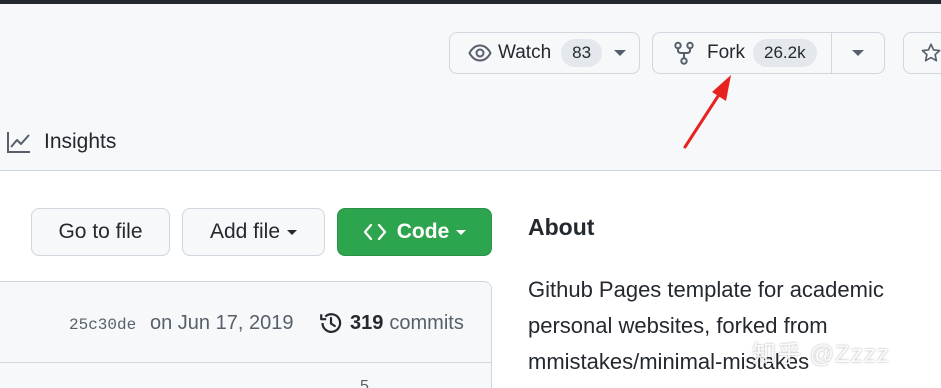 This screenshot has height=388, width=941. What do you see at coordinates (525, 52) in the screenshot?
I see `watch-label: Watch` at bounding box center [525, 52].